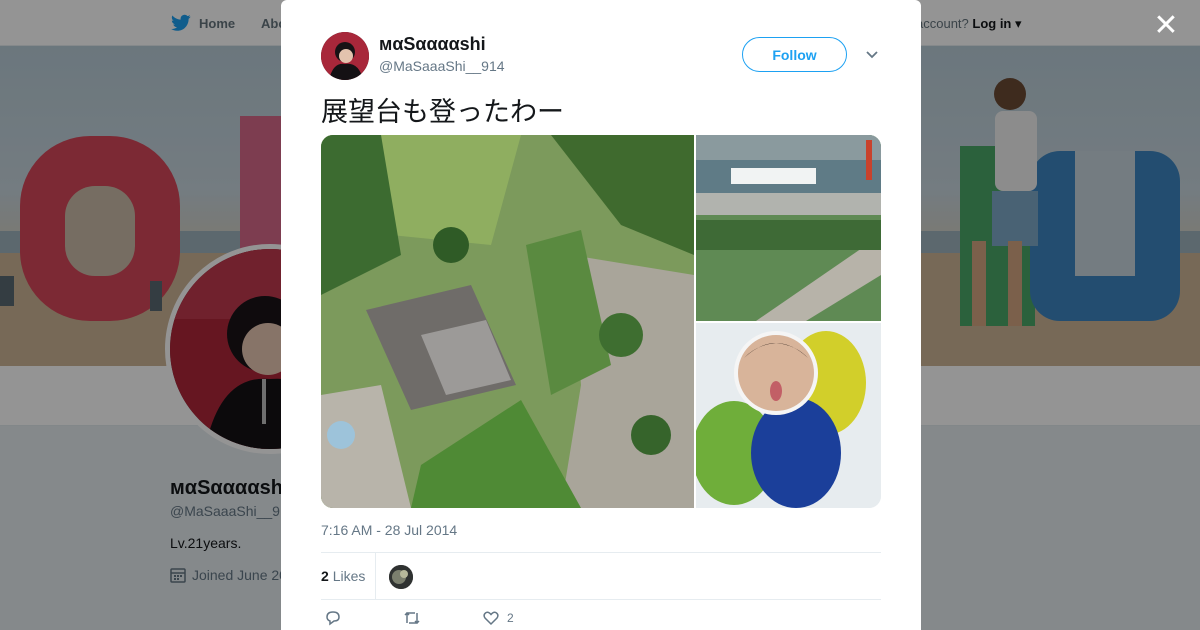 Image resolution: width=1200 pixels, height=630 pixels. What do you see at coordinates (375, 576) in the screenshot?
I see `stats-divider` at bounding box center [375, 576].